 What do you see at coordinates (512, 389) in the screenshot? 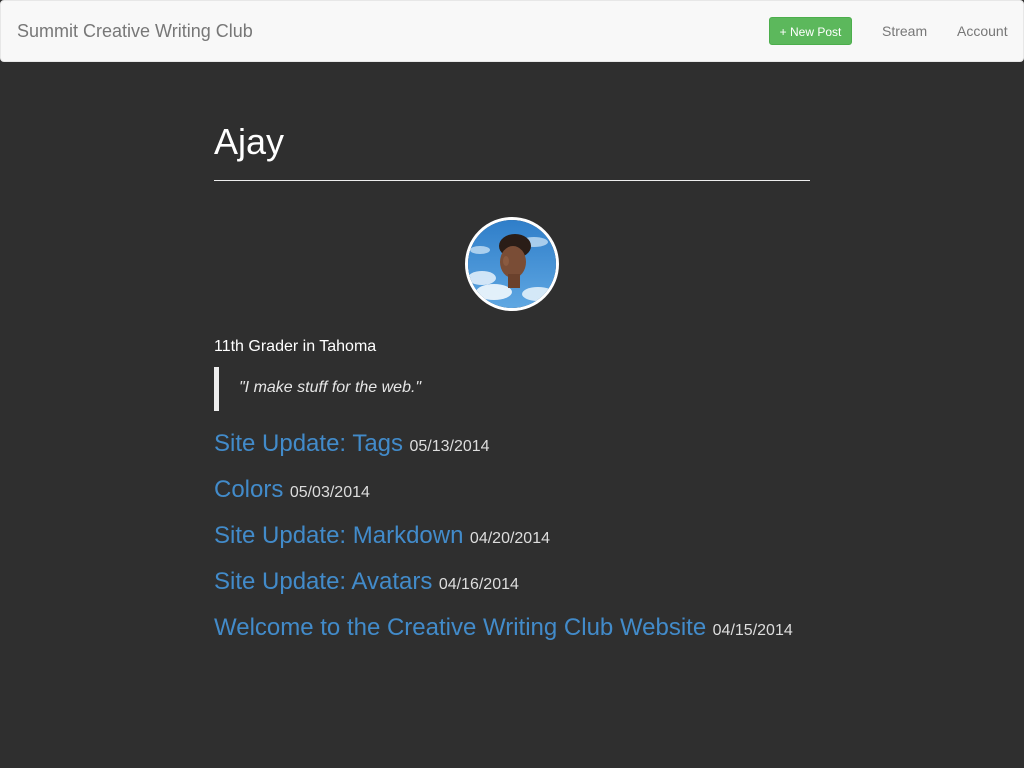
I see `profile-quote: "I make stuff for the web."` at bounding box center [512, 389].